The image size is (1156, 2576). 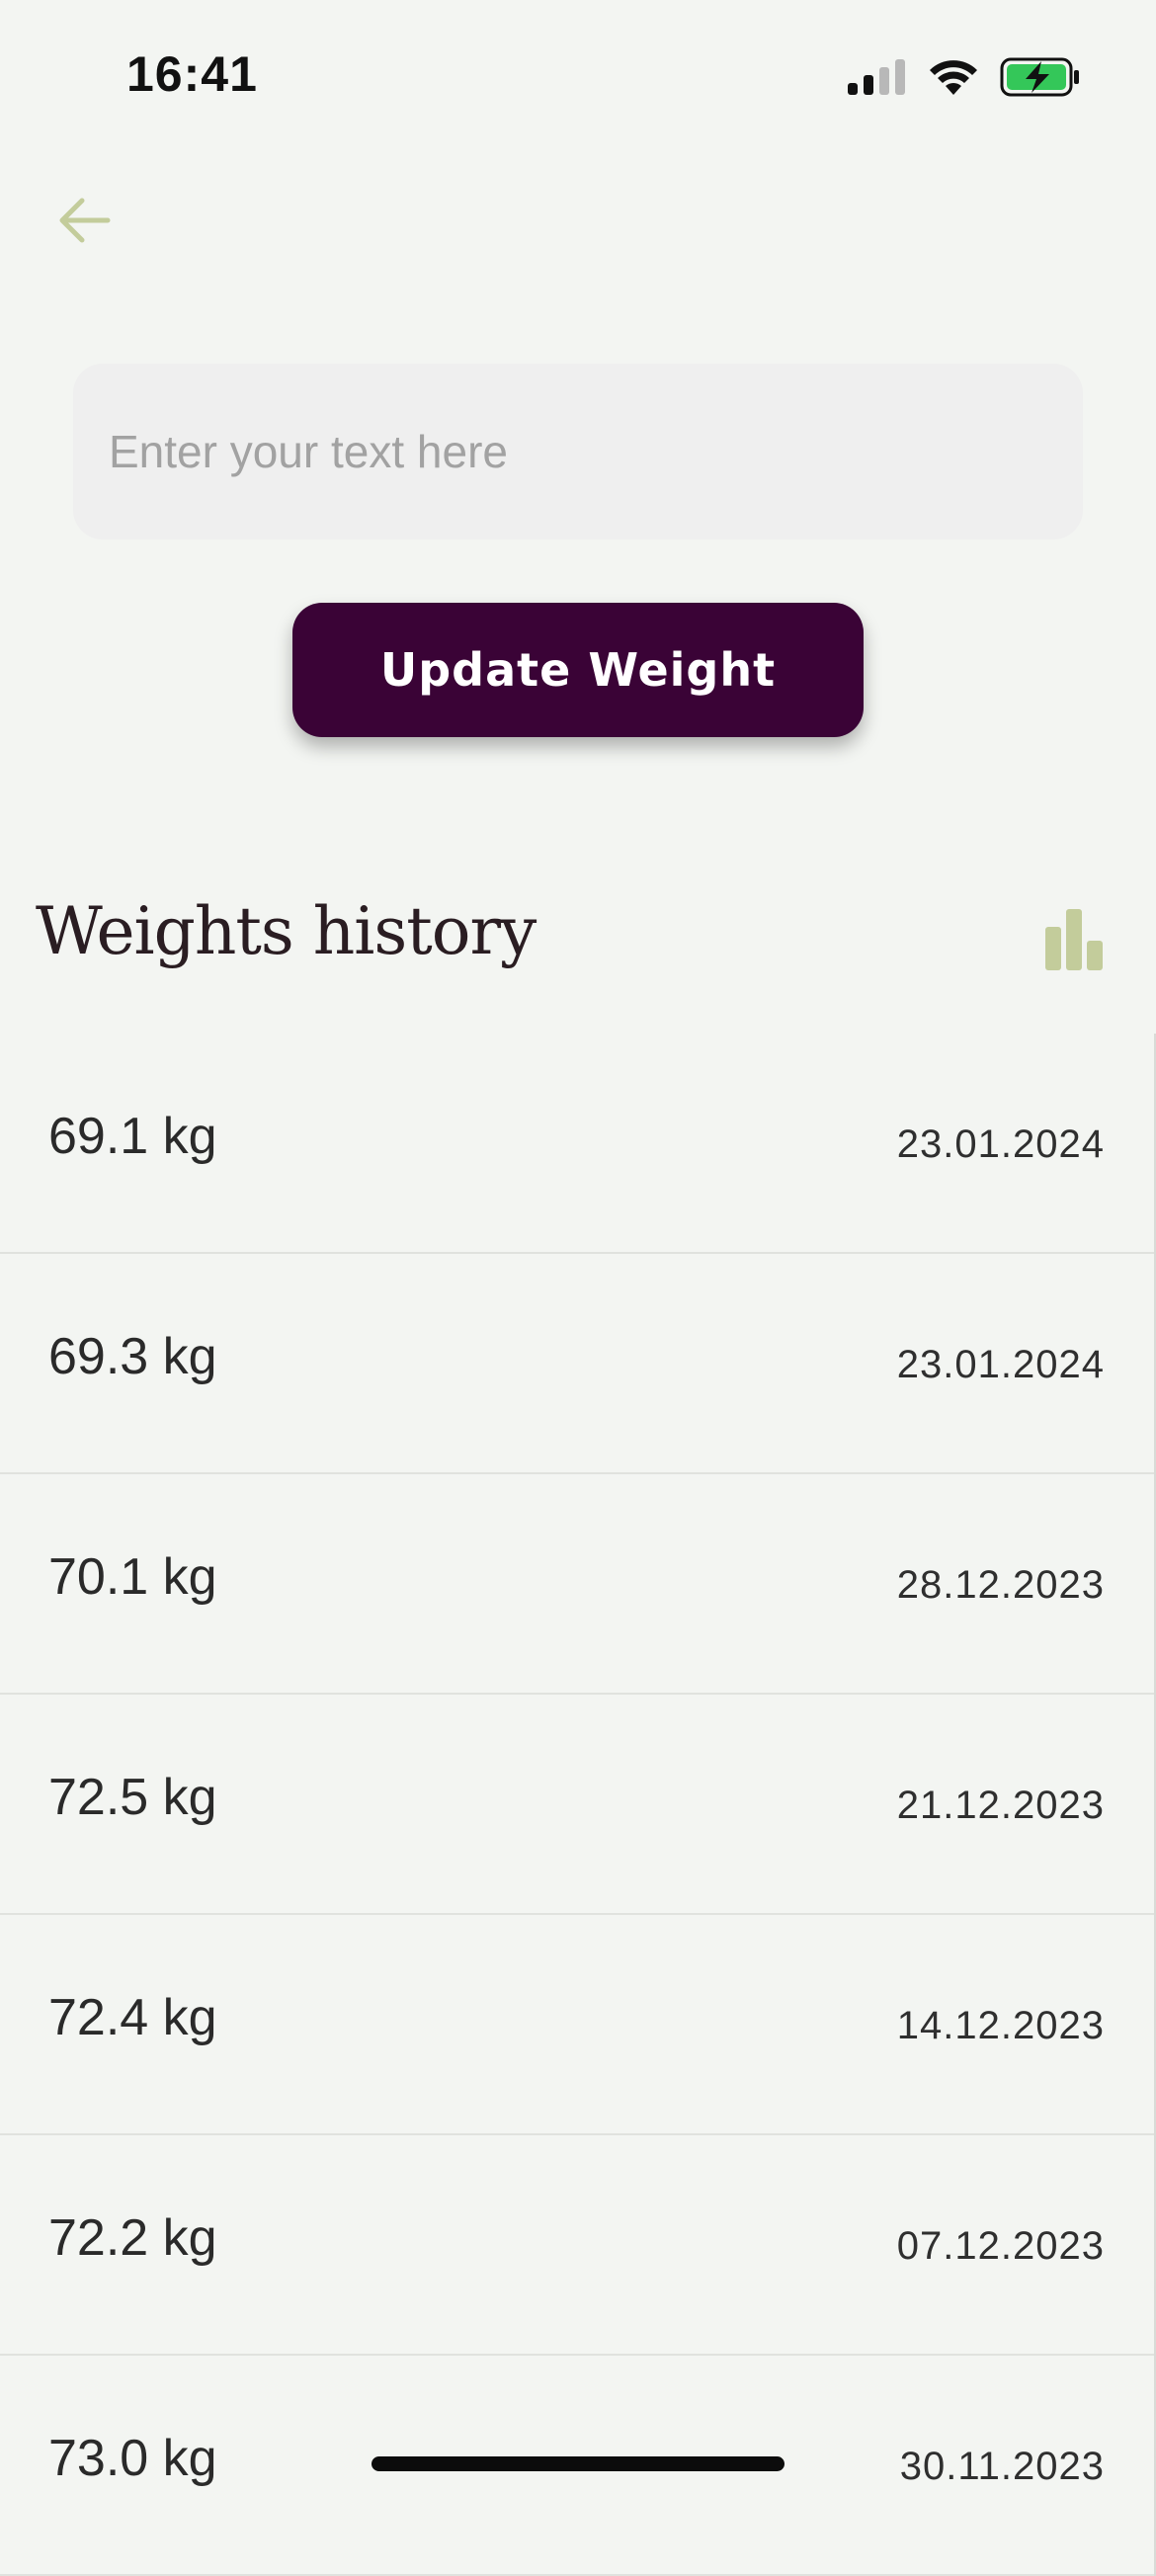 What do you see at coordinates (577, 1584) in the screenshot?
I see `weight-history-row: 70.1 kg 28.12.2023` at bounding box center [577, 1584].